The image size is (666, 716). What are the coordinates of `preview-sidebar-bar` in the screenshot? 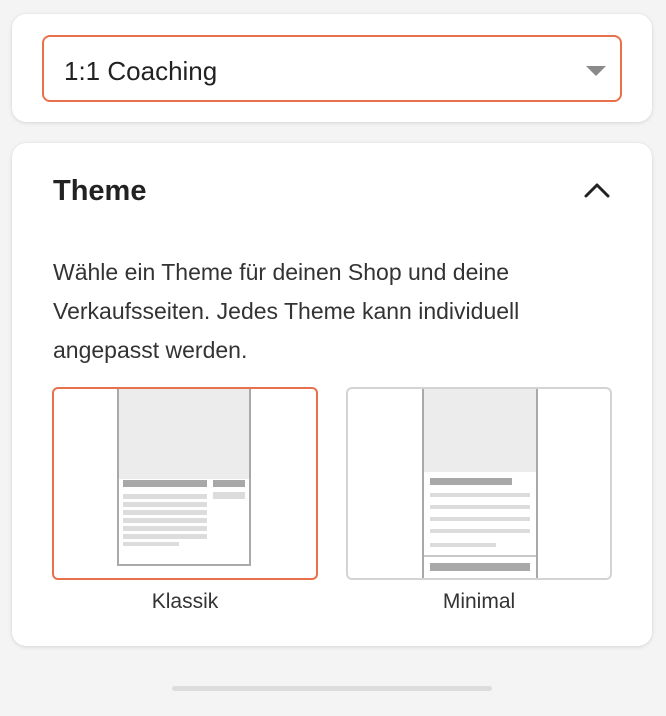 It's located at (229, 495).